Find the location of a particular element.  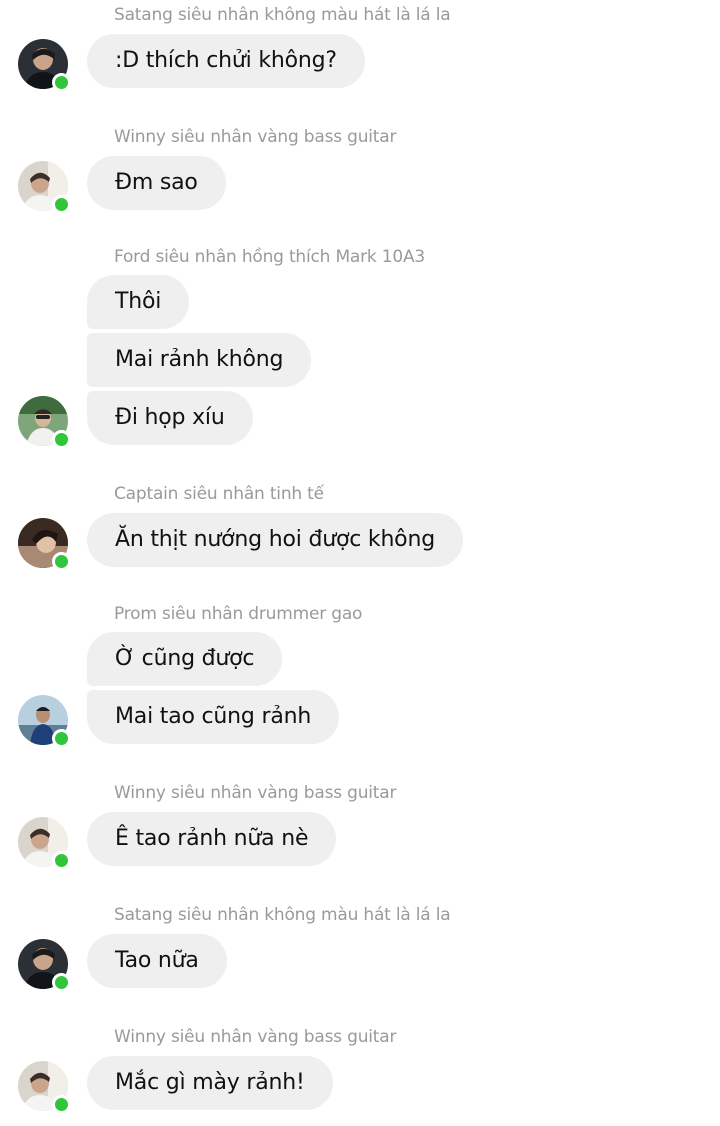

sender-name: Ford siêu nhân hồng thích Mark 10A3 is located at coordinates (270, 257).